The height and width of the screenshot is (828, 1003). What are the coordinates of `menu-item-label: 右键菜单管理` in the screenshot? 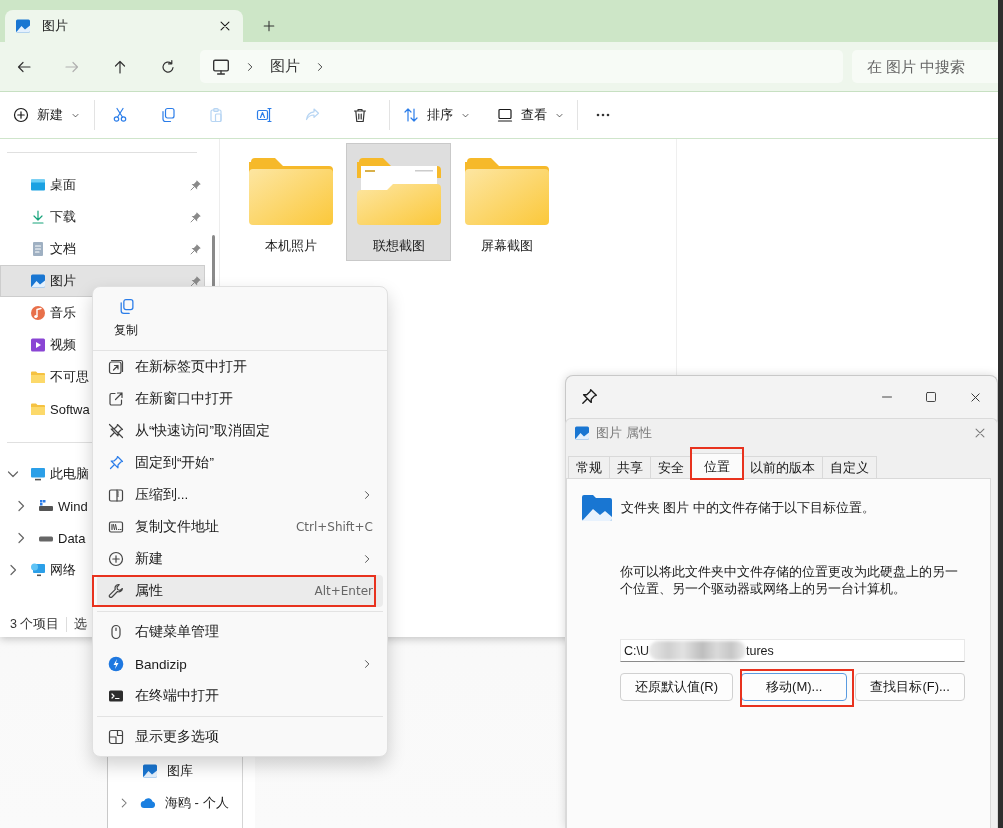 It's located at (177, 632).